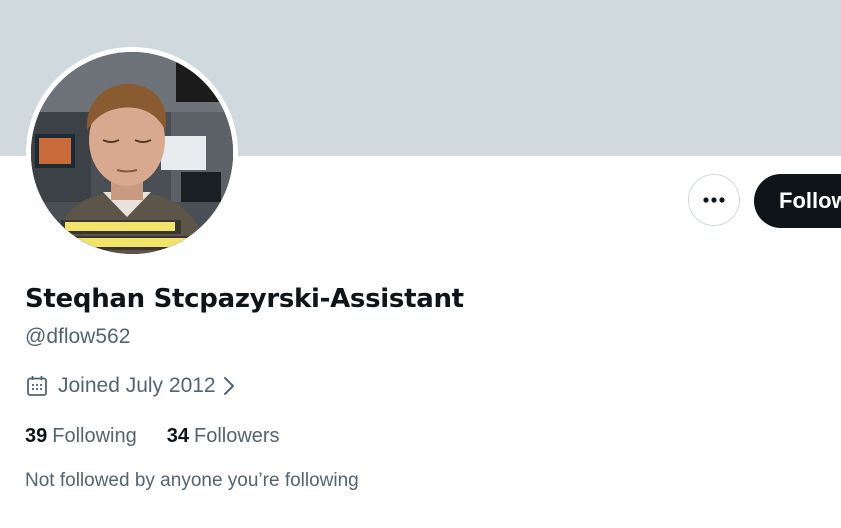  I want to click on display-name: Steqhan Stcpazyrski-Assistant, so click(244, 299).